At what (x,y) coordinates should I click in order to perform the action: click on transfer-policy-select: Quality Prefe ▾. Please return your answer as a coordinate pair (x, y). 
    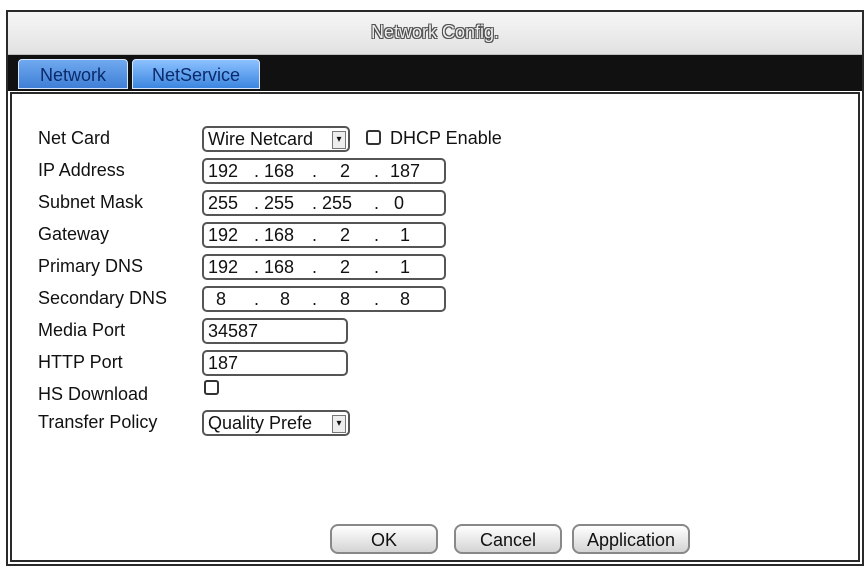
    Looking at the image, I should click on (276, 423).